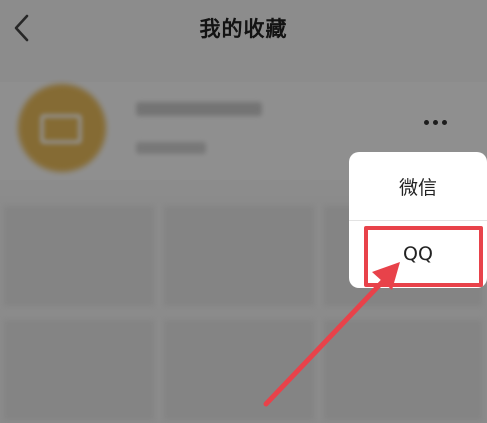  I want to click on annotation-highlight-box, so click(423, 256).